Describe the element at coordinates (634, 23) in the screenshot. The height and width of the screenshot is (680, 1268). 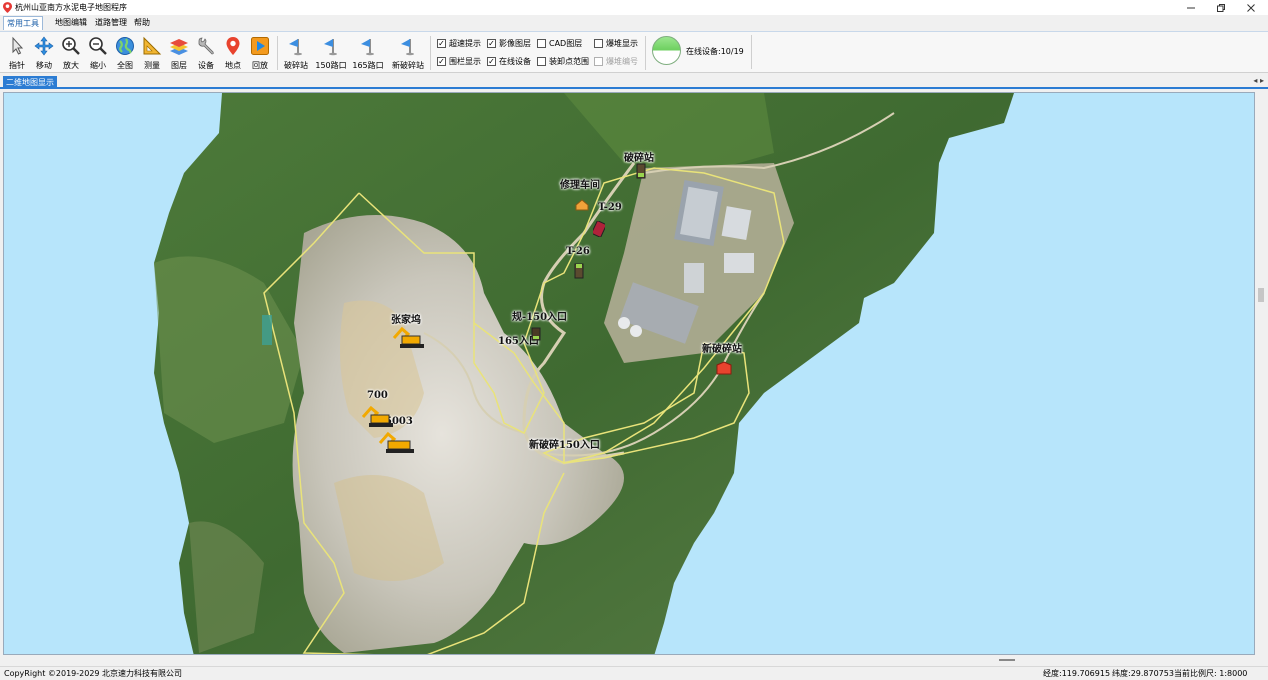
I see `menu-bar: 常用工具 地图编辑 道路管理 帮助` at that location.